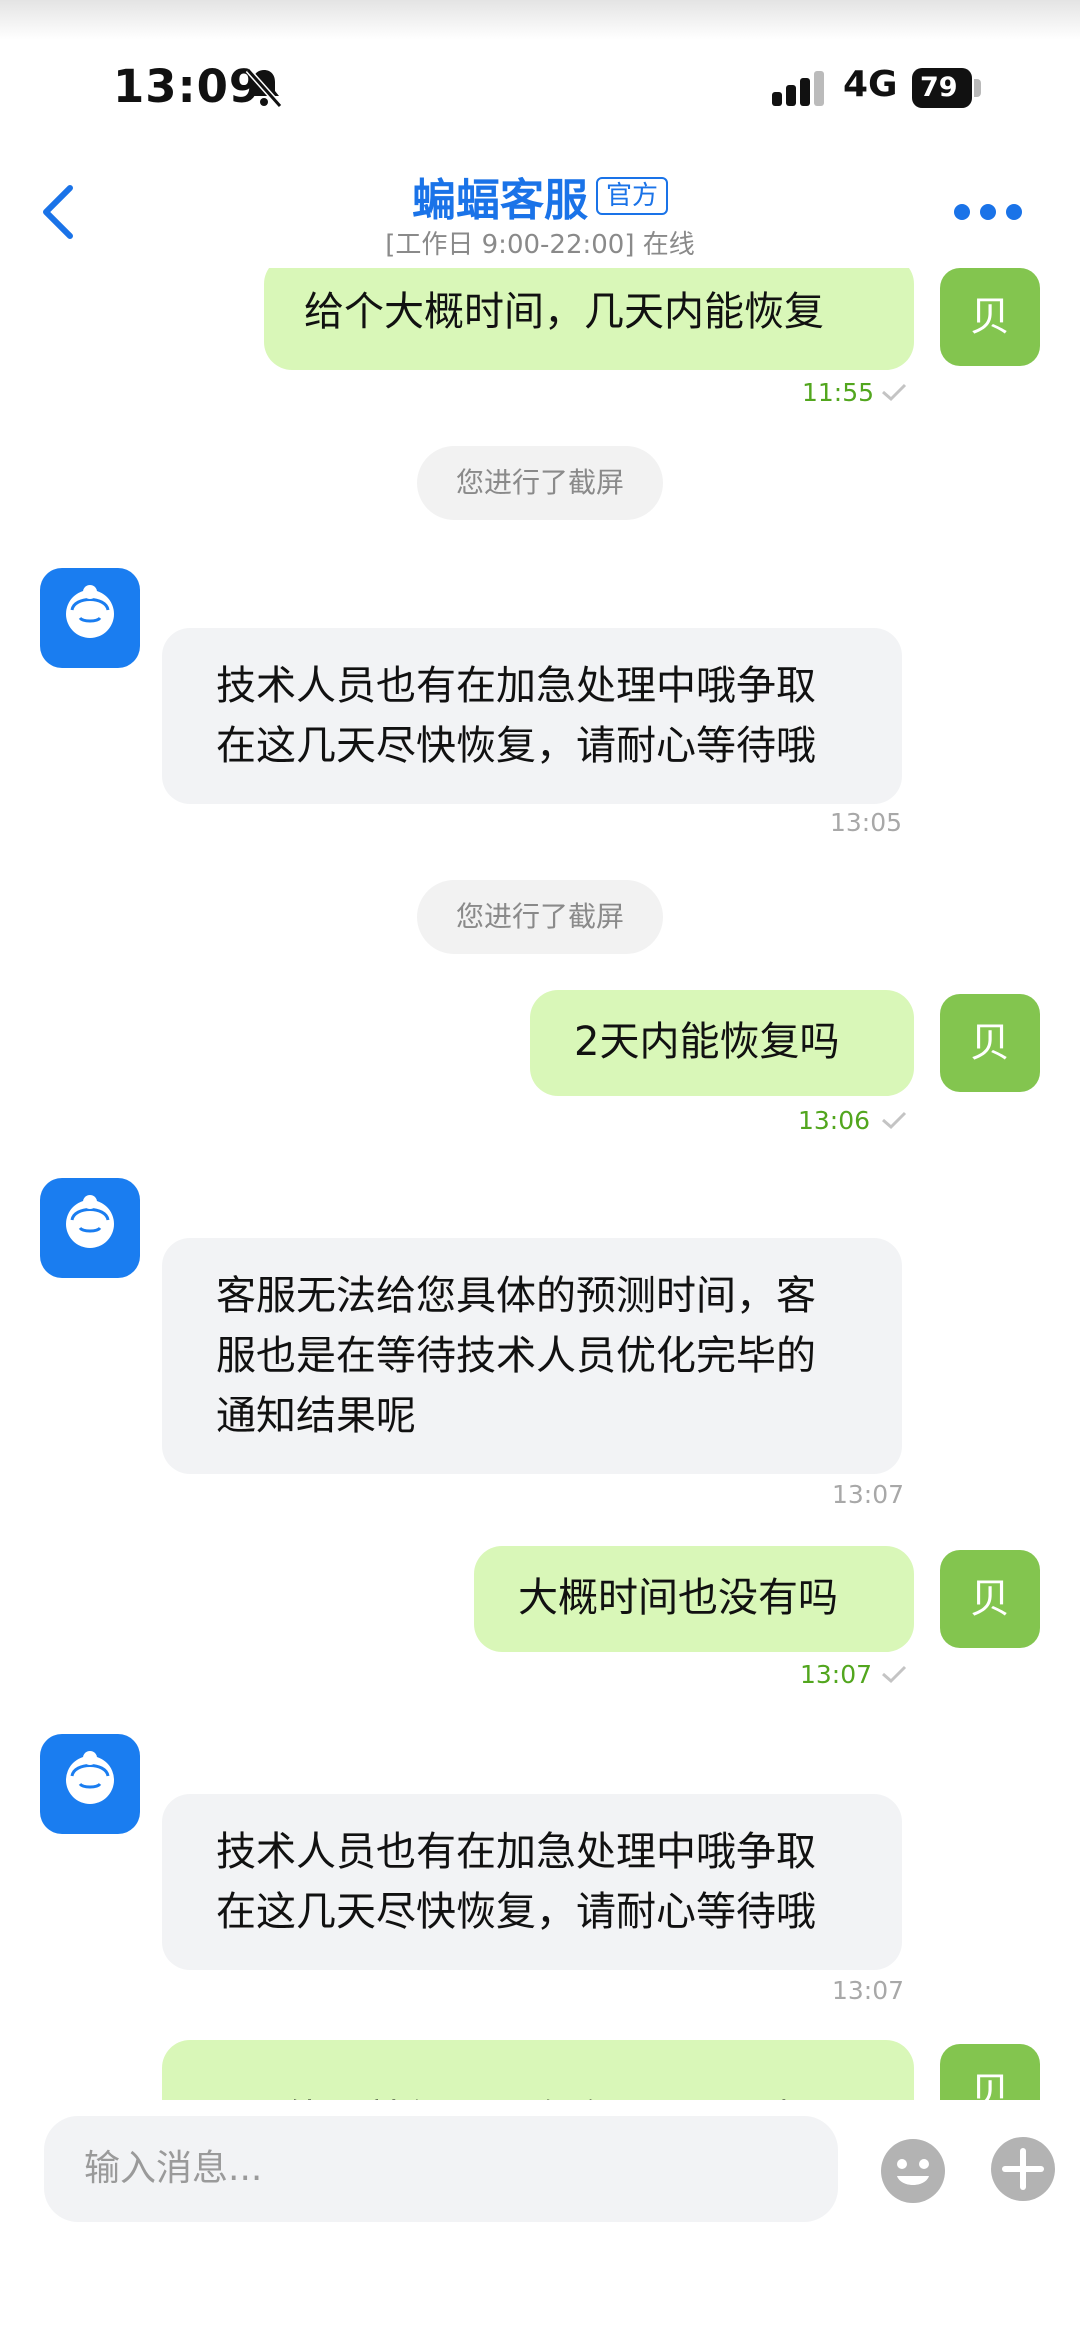 This screenshot has height=2348, width=1080. I want to click on plus-icon, so click(1023, 2169).